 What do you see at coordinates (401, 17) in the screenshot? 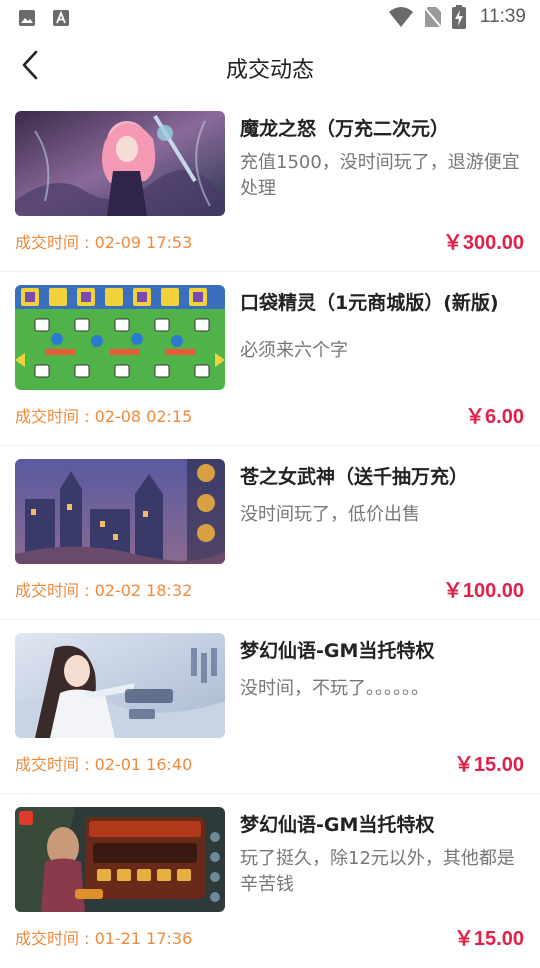
I see `wifi-icon` at bounding box center [401, 17].